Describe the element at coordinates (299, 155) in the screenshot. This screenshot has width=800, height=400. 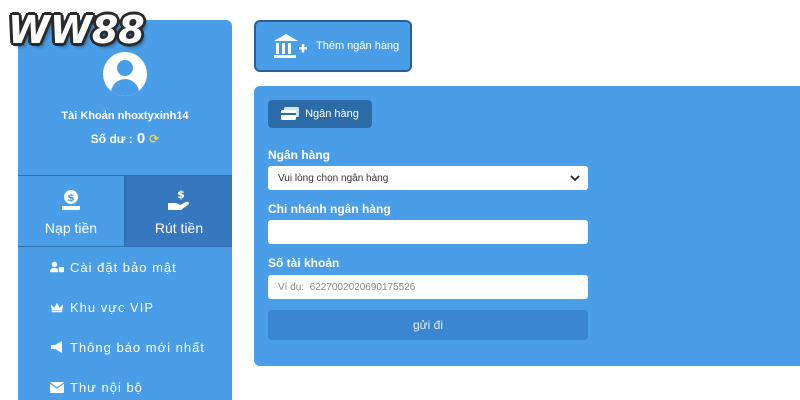
I see `bank-field-label: Ngân hàng` at that location.